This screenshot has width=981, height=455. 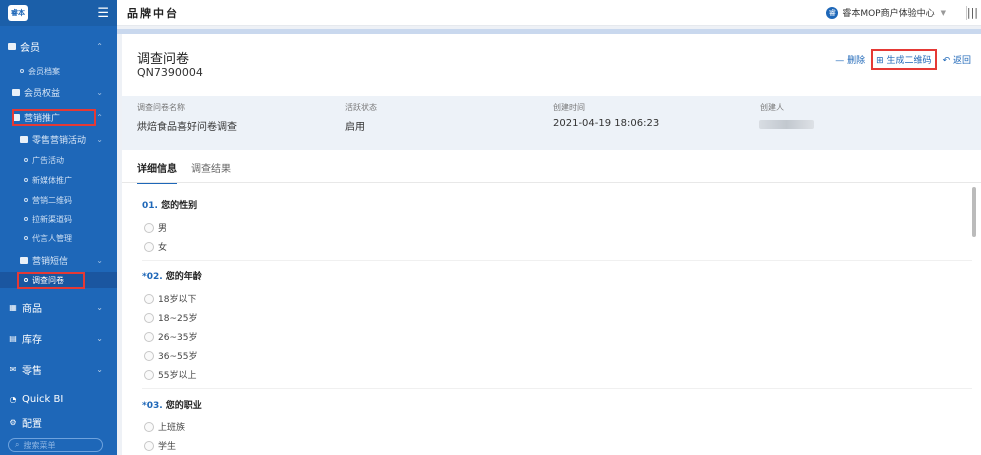 What do you see at coordinates (55, 445) in the screenshot?
I see `menu-search-input: ⌕ 搜索菜单` at bounding box center [55, 445].